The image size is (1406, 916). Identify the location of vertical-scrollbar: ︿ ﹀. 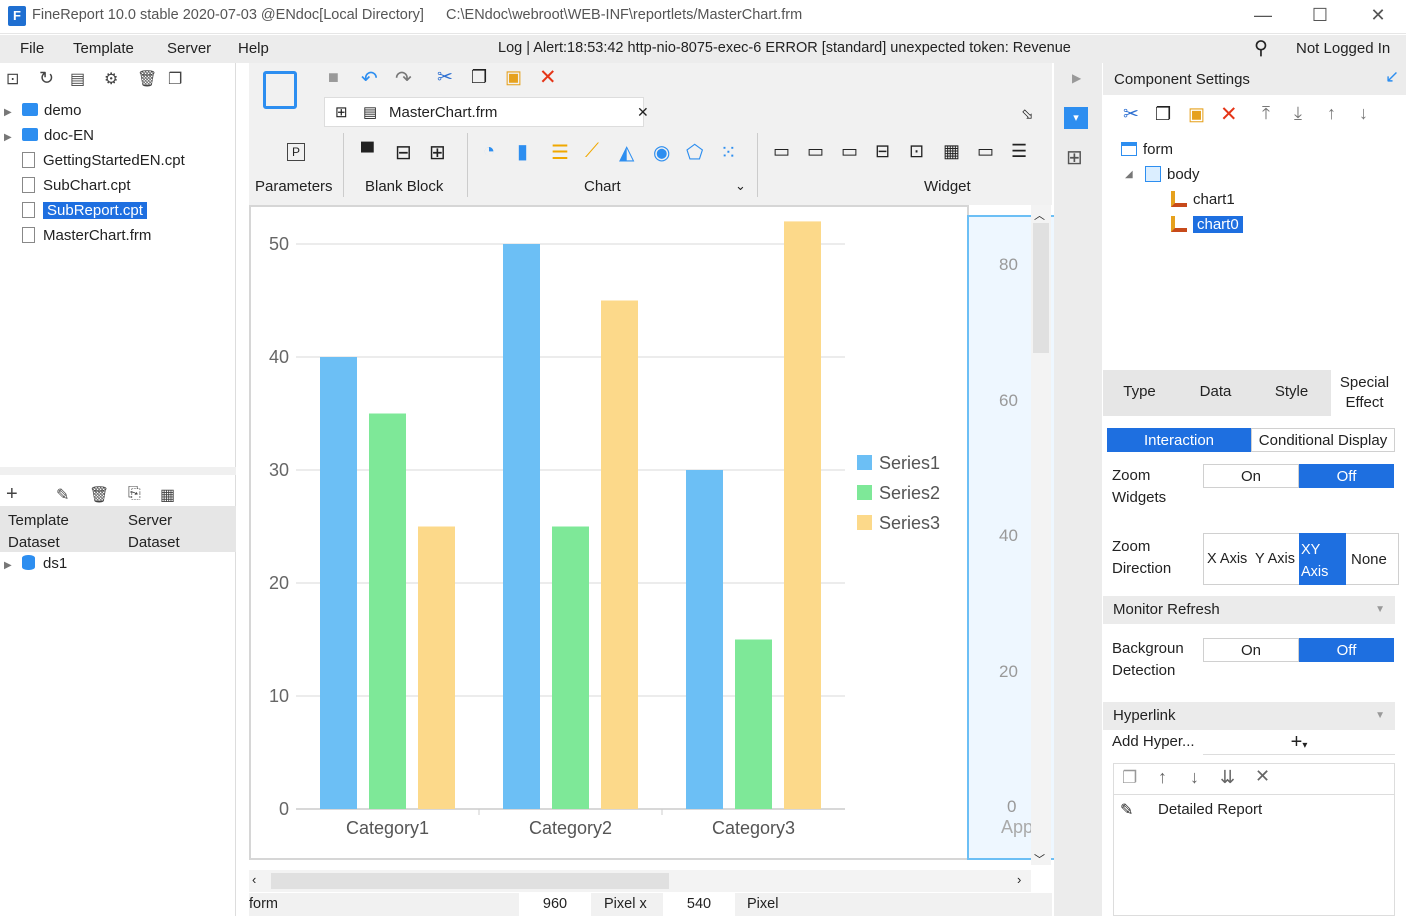
(1041, 535).